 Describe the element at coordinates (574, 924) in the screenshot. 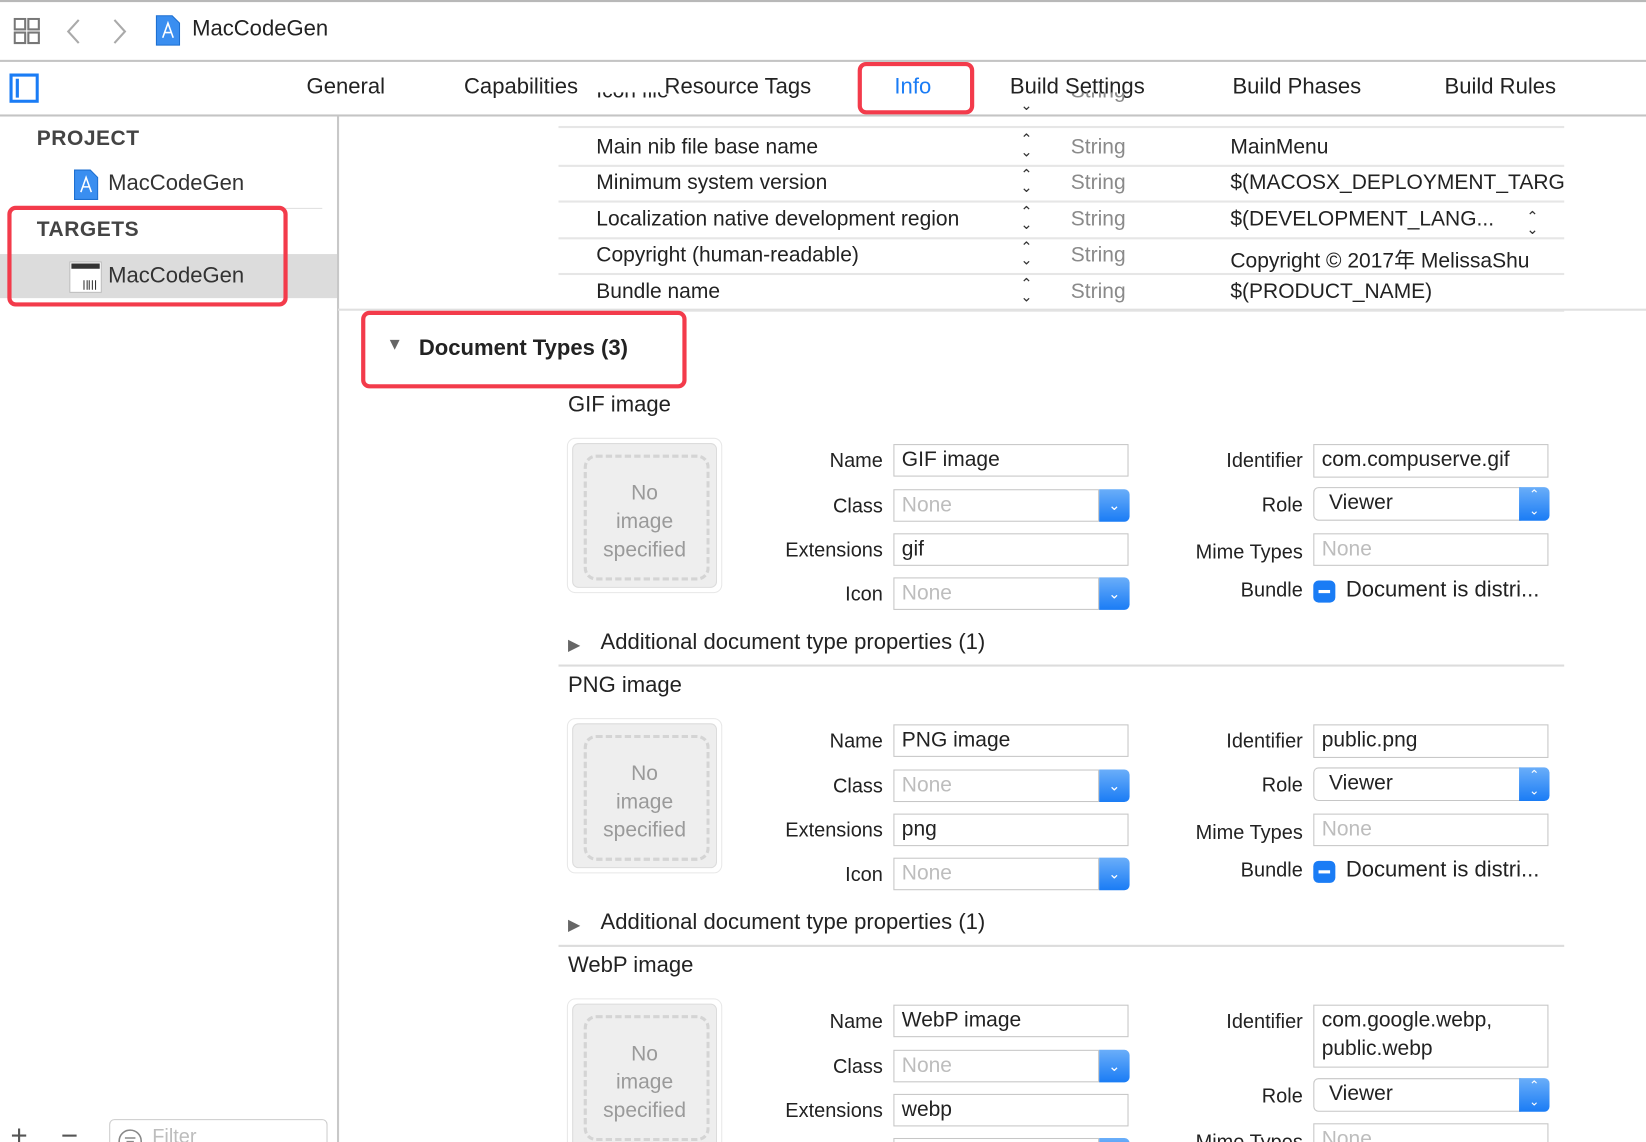

I see `disclosure-triangle-closed-icon: ▶` at that location.